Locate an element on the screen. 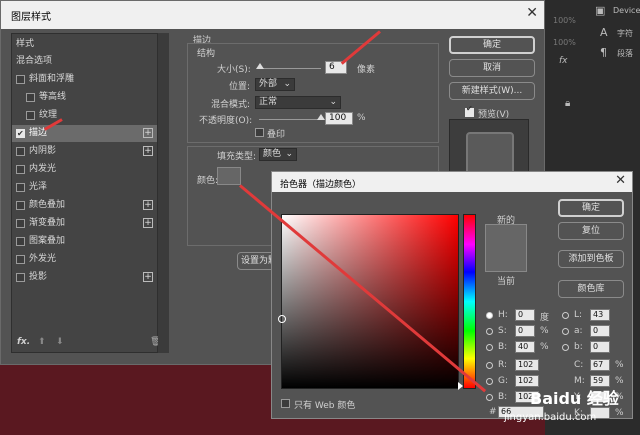 Image resolution: width=640 pixels, height=435 pixels. hue-slider is located at coordinates (469, 301).